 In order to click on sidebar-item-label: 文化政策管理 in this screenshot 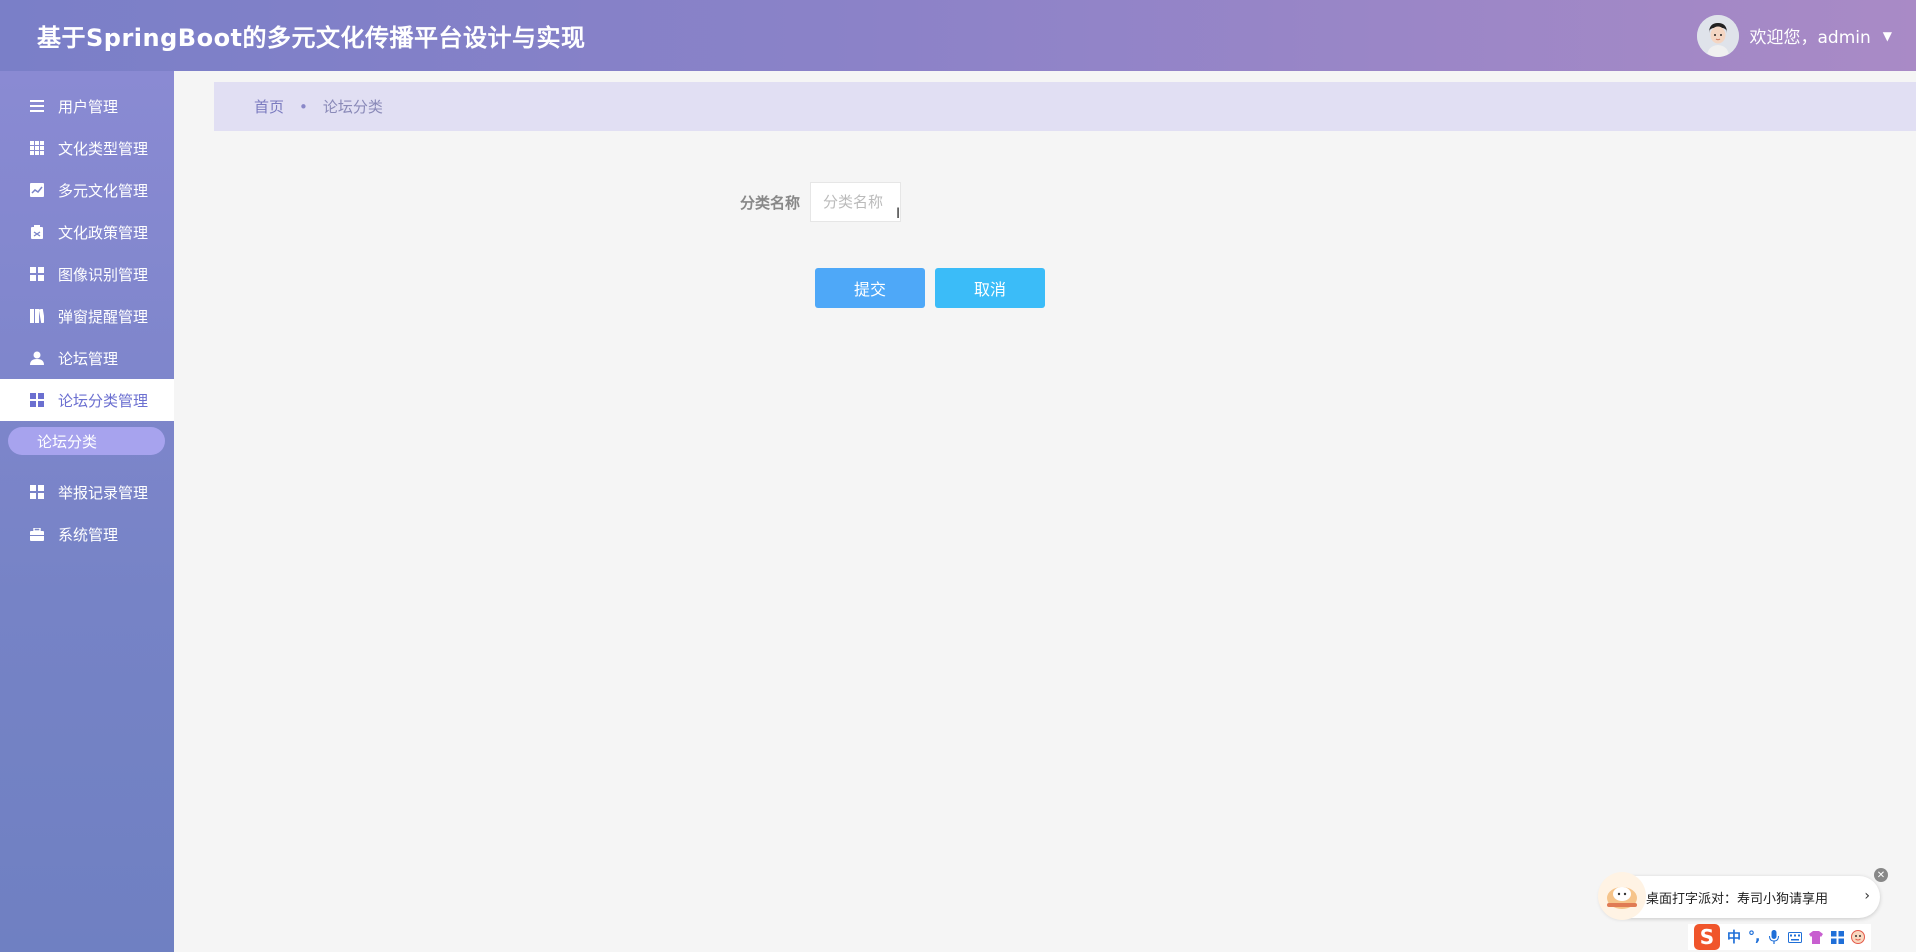, I will do `click(103, 232)`.